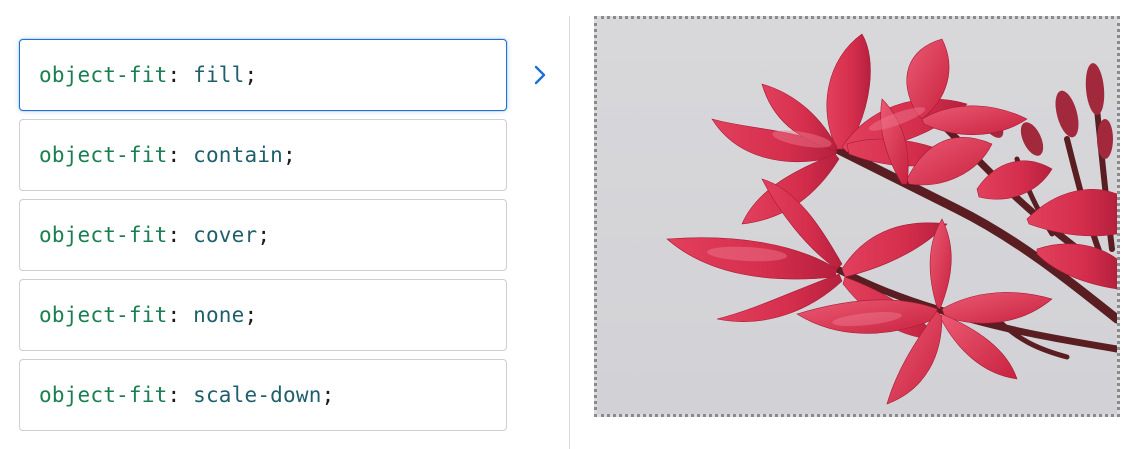  I want to click on option-scale-down: object-fit: scale-down;, so click(263, 395).